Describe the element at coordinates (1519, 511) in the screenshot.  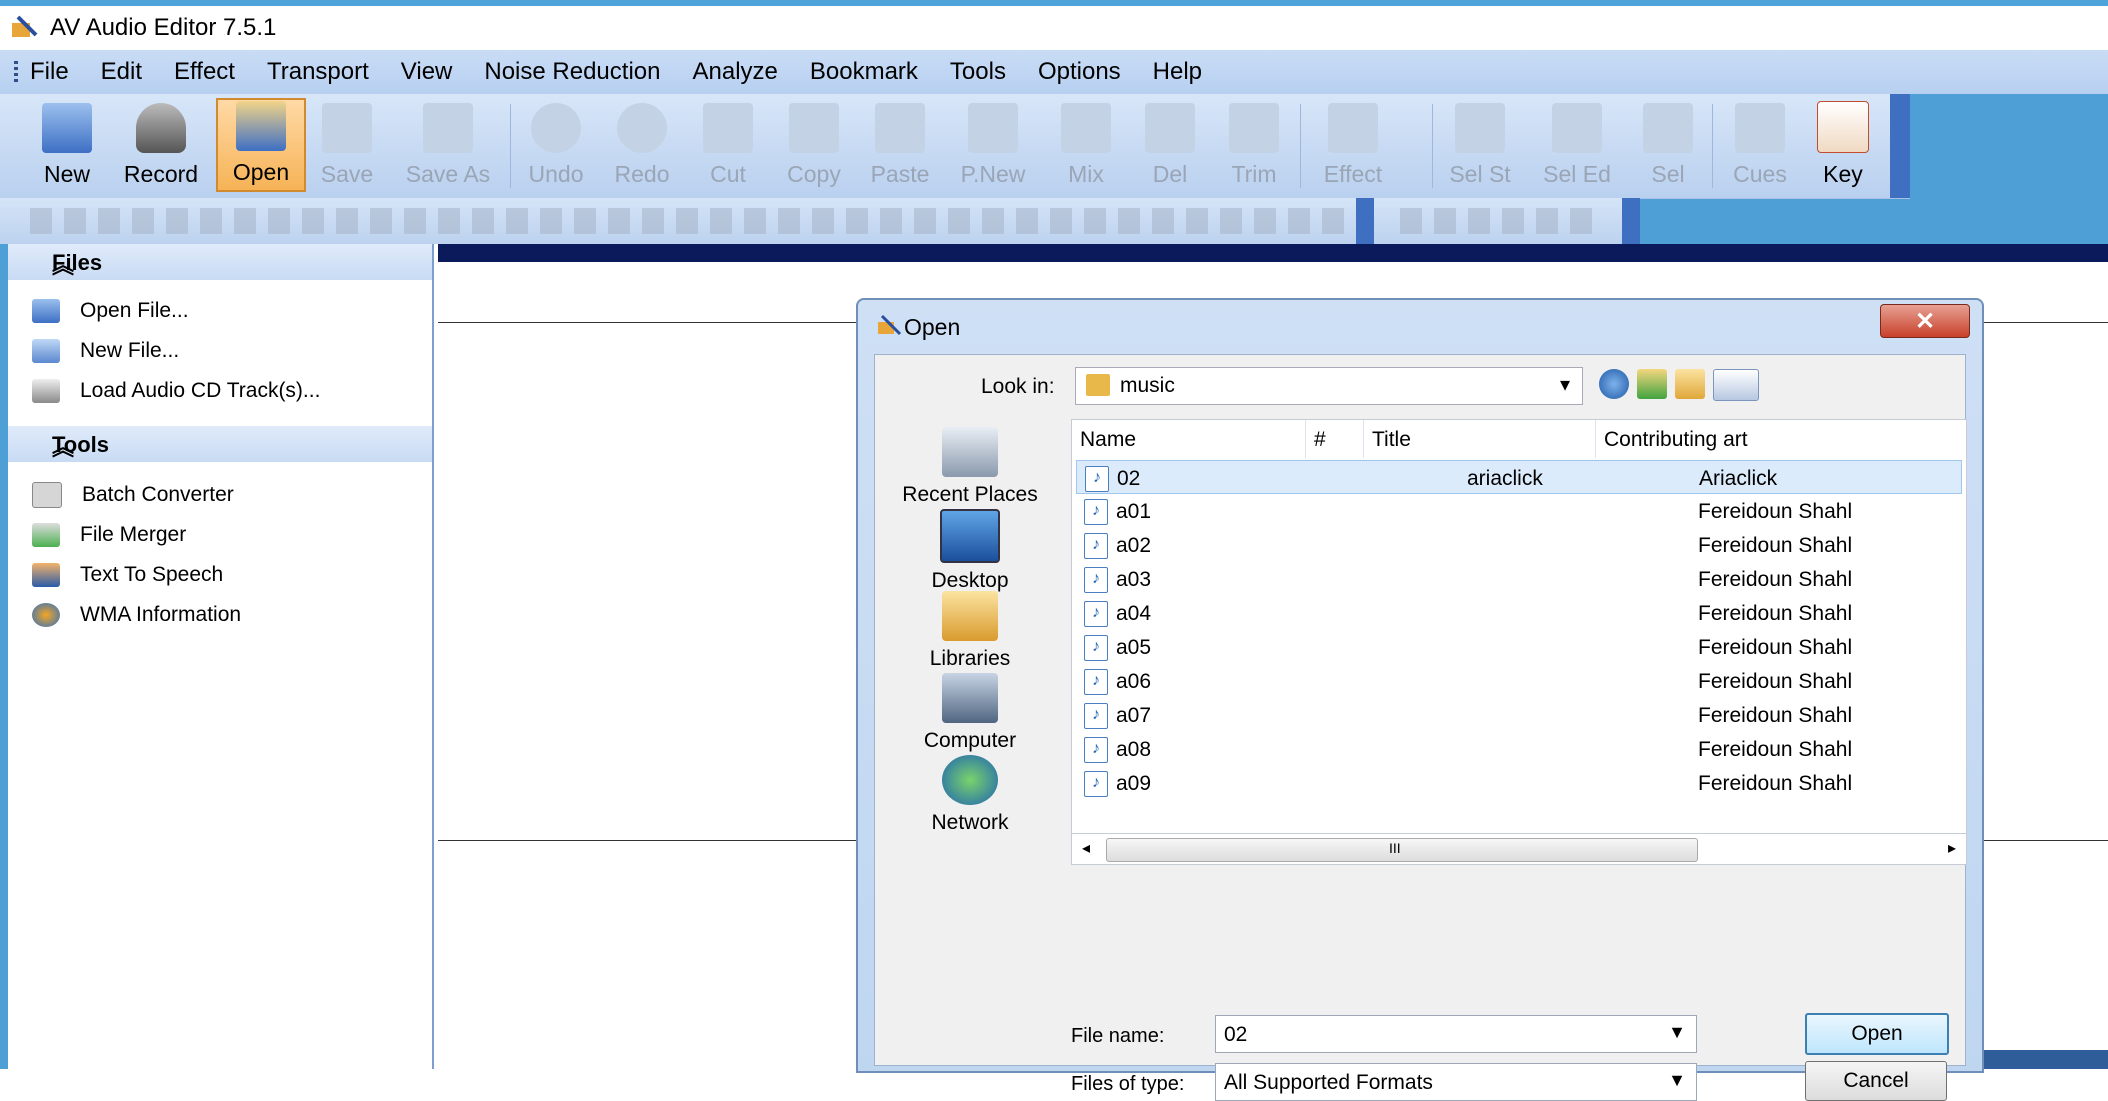
I see `file-row: ♪ a01 Fereidoun Shahl` at that location.